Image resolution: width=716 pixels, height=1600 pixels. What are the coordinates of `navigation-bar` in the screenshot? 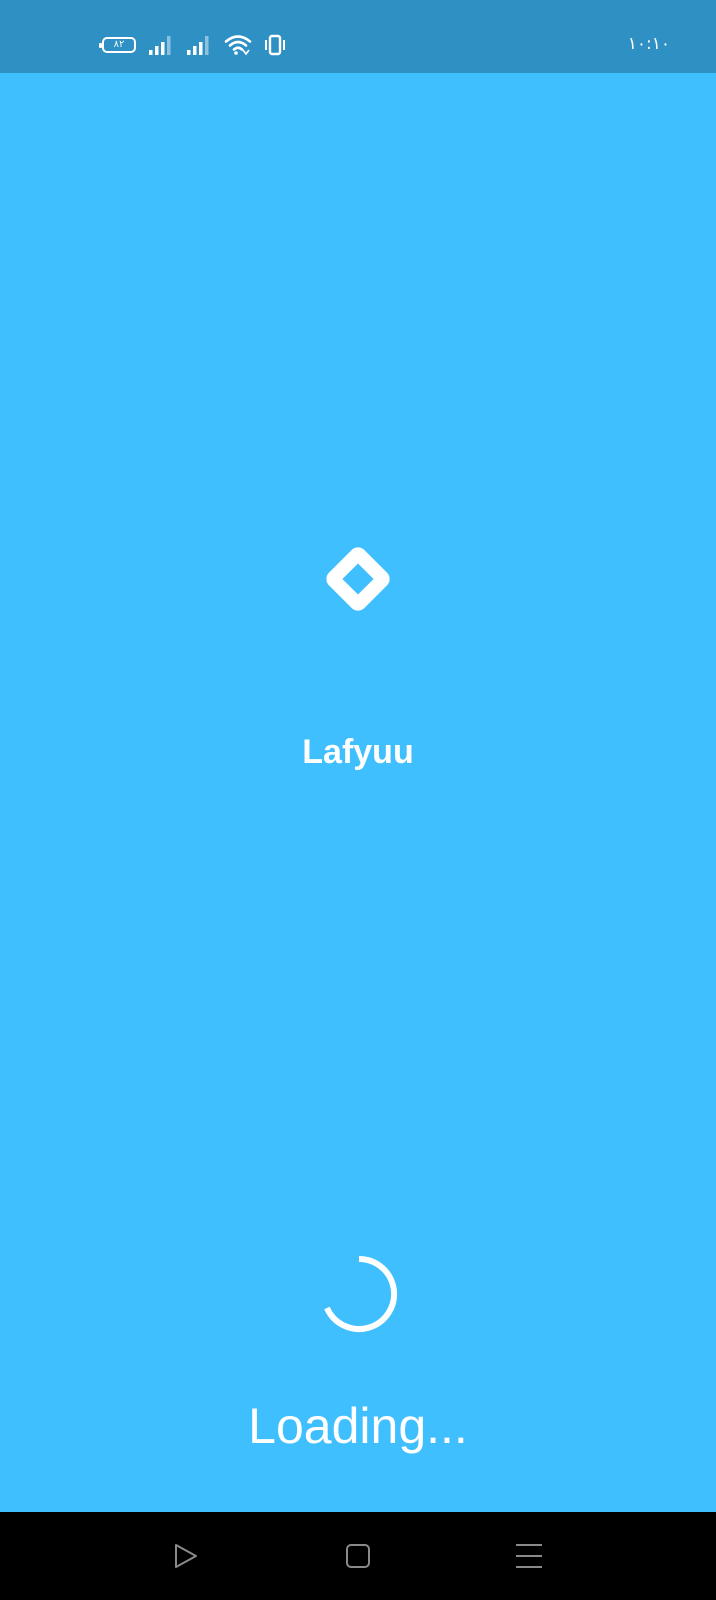 It's located at (358, 1556).